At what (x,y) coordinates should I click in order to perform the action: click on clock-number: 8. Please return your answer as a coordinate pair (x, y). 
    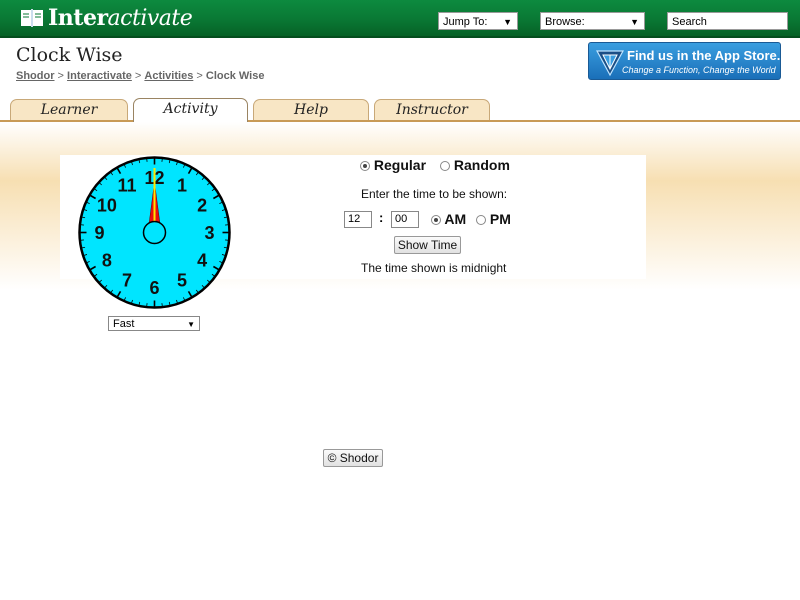
    Looking at the image, I should click on (107, 261).